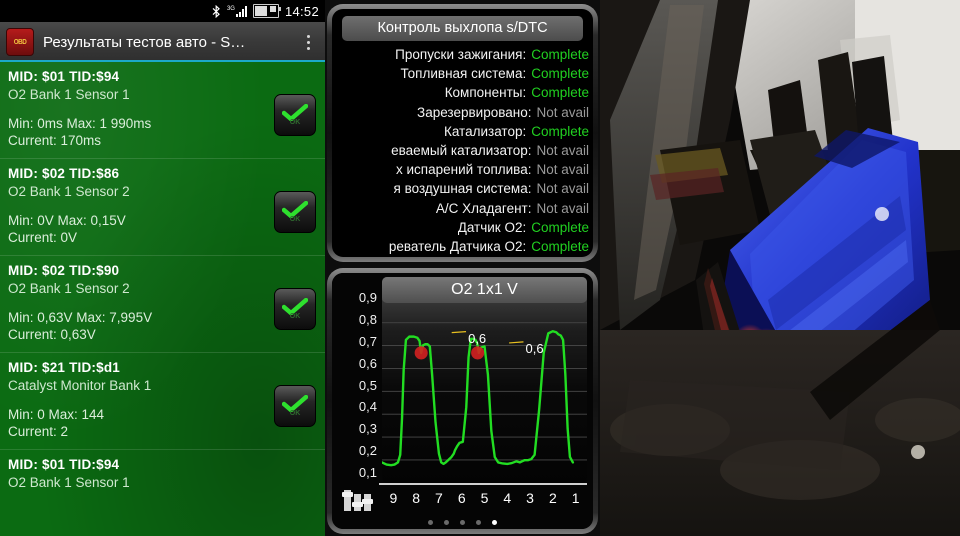 The height and width of the screenshot is (536, 960). I want to click on row-range: Min: 0,63V Max: 7,995V, so click(80, 317).